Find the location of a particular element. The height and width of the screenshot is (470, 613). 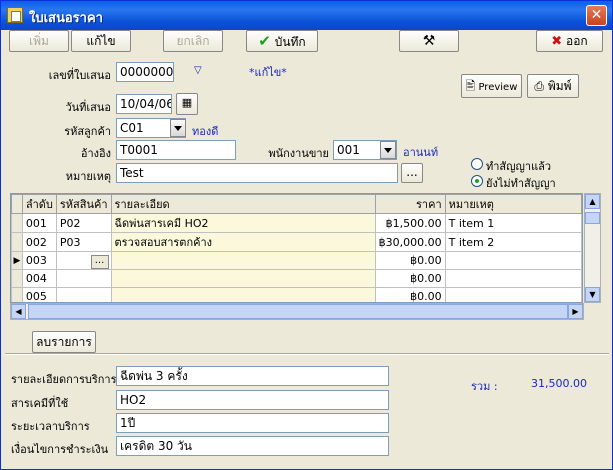

quote-no-field: 00000001 is located at coordinates (145, 72).